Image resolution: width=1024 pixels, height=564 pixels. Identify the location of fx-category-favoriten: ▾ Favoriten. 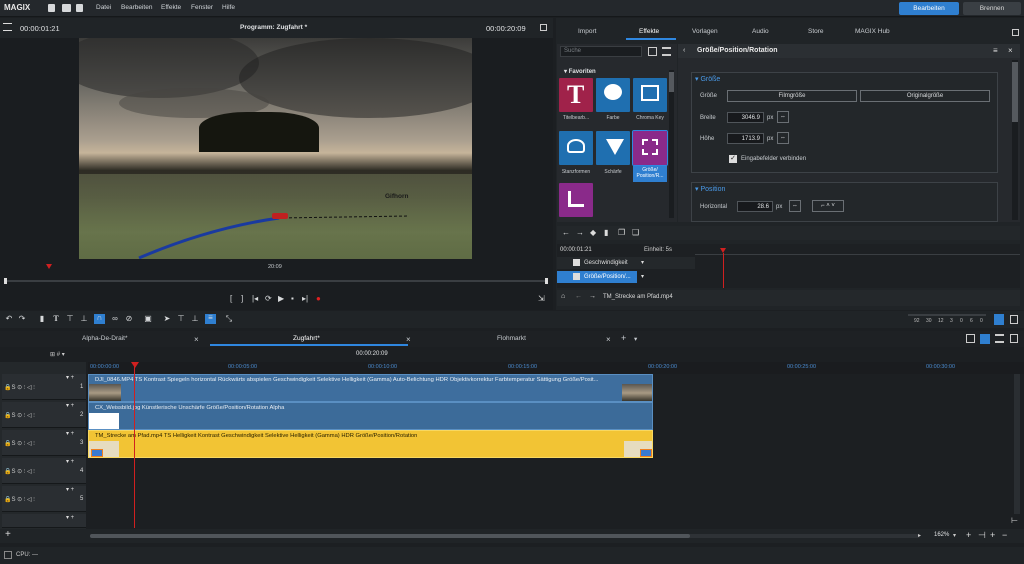
(580, 71).